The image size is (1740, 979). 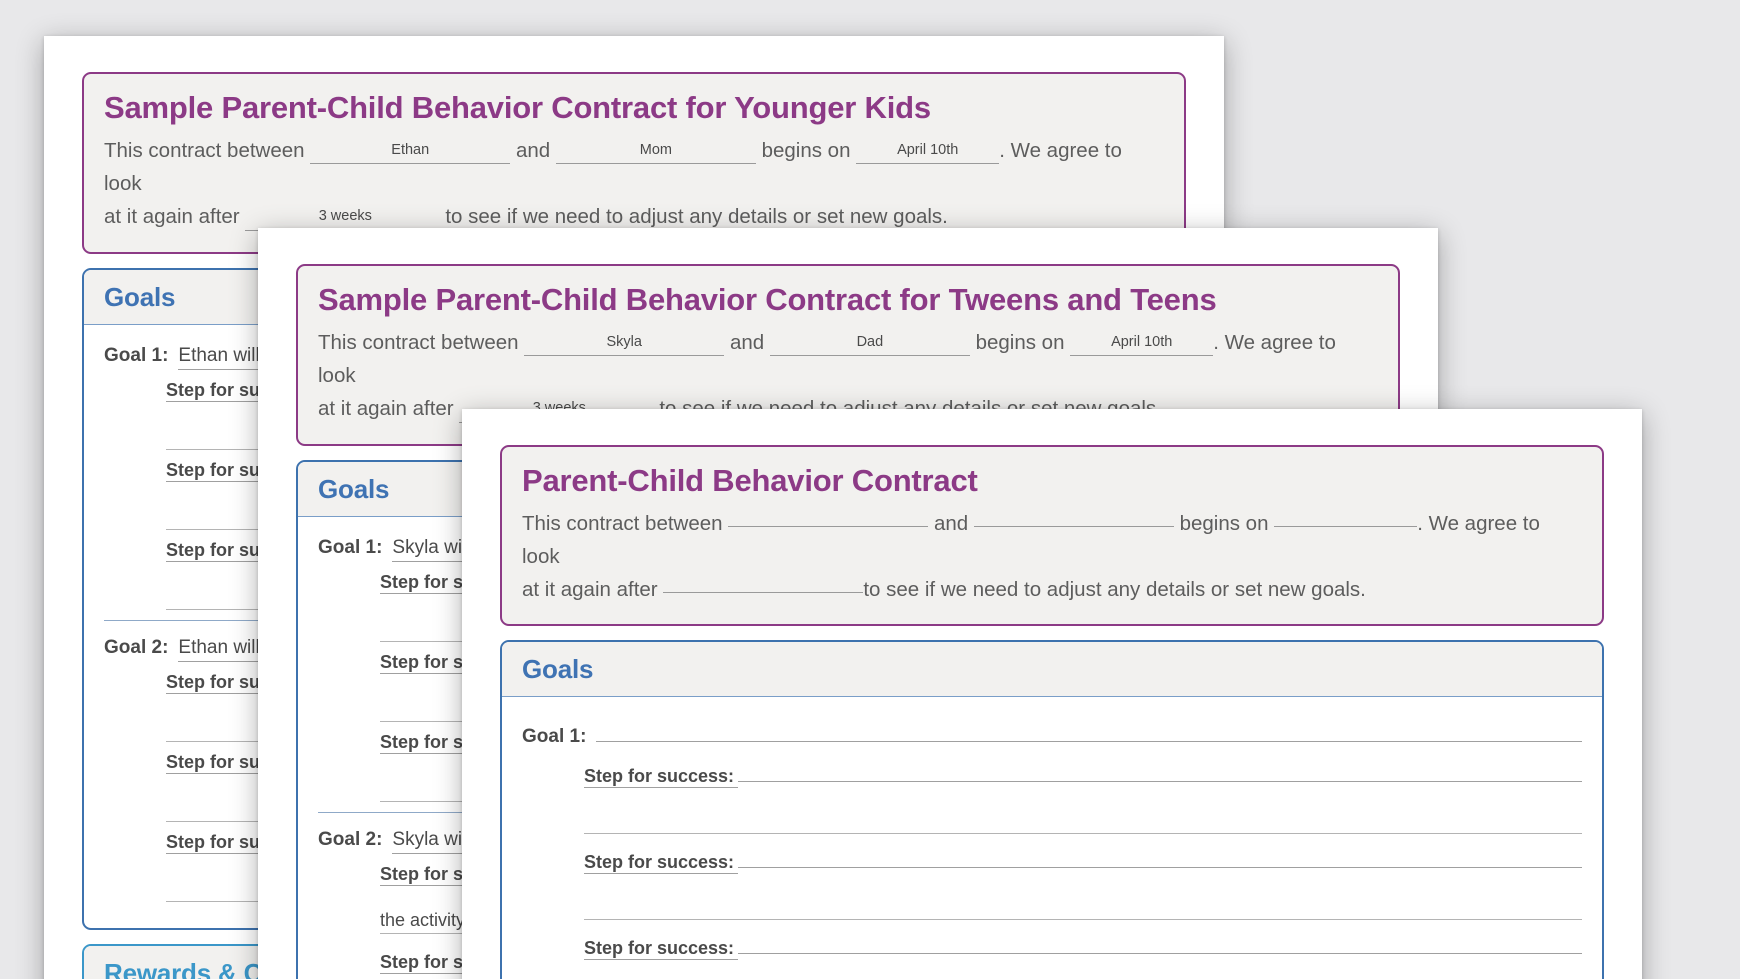 What do you see at coordinates (410, 152) in the screenshot?
I see `child-name-field: Ethan` at bounding box center [410, 152].